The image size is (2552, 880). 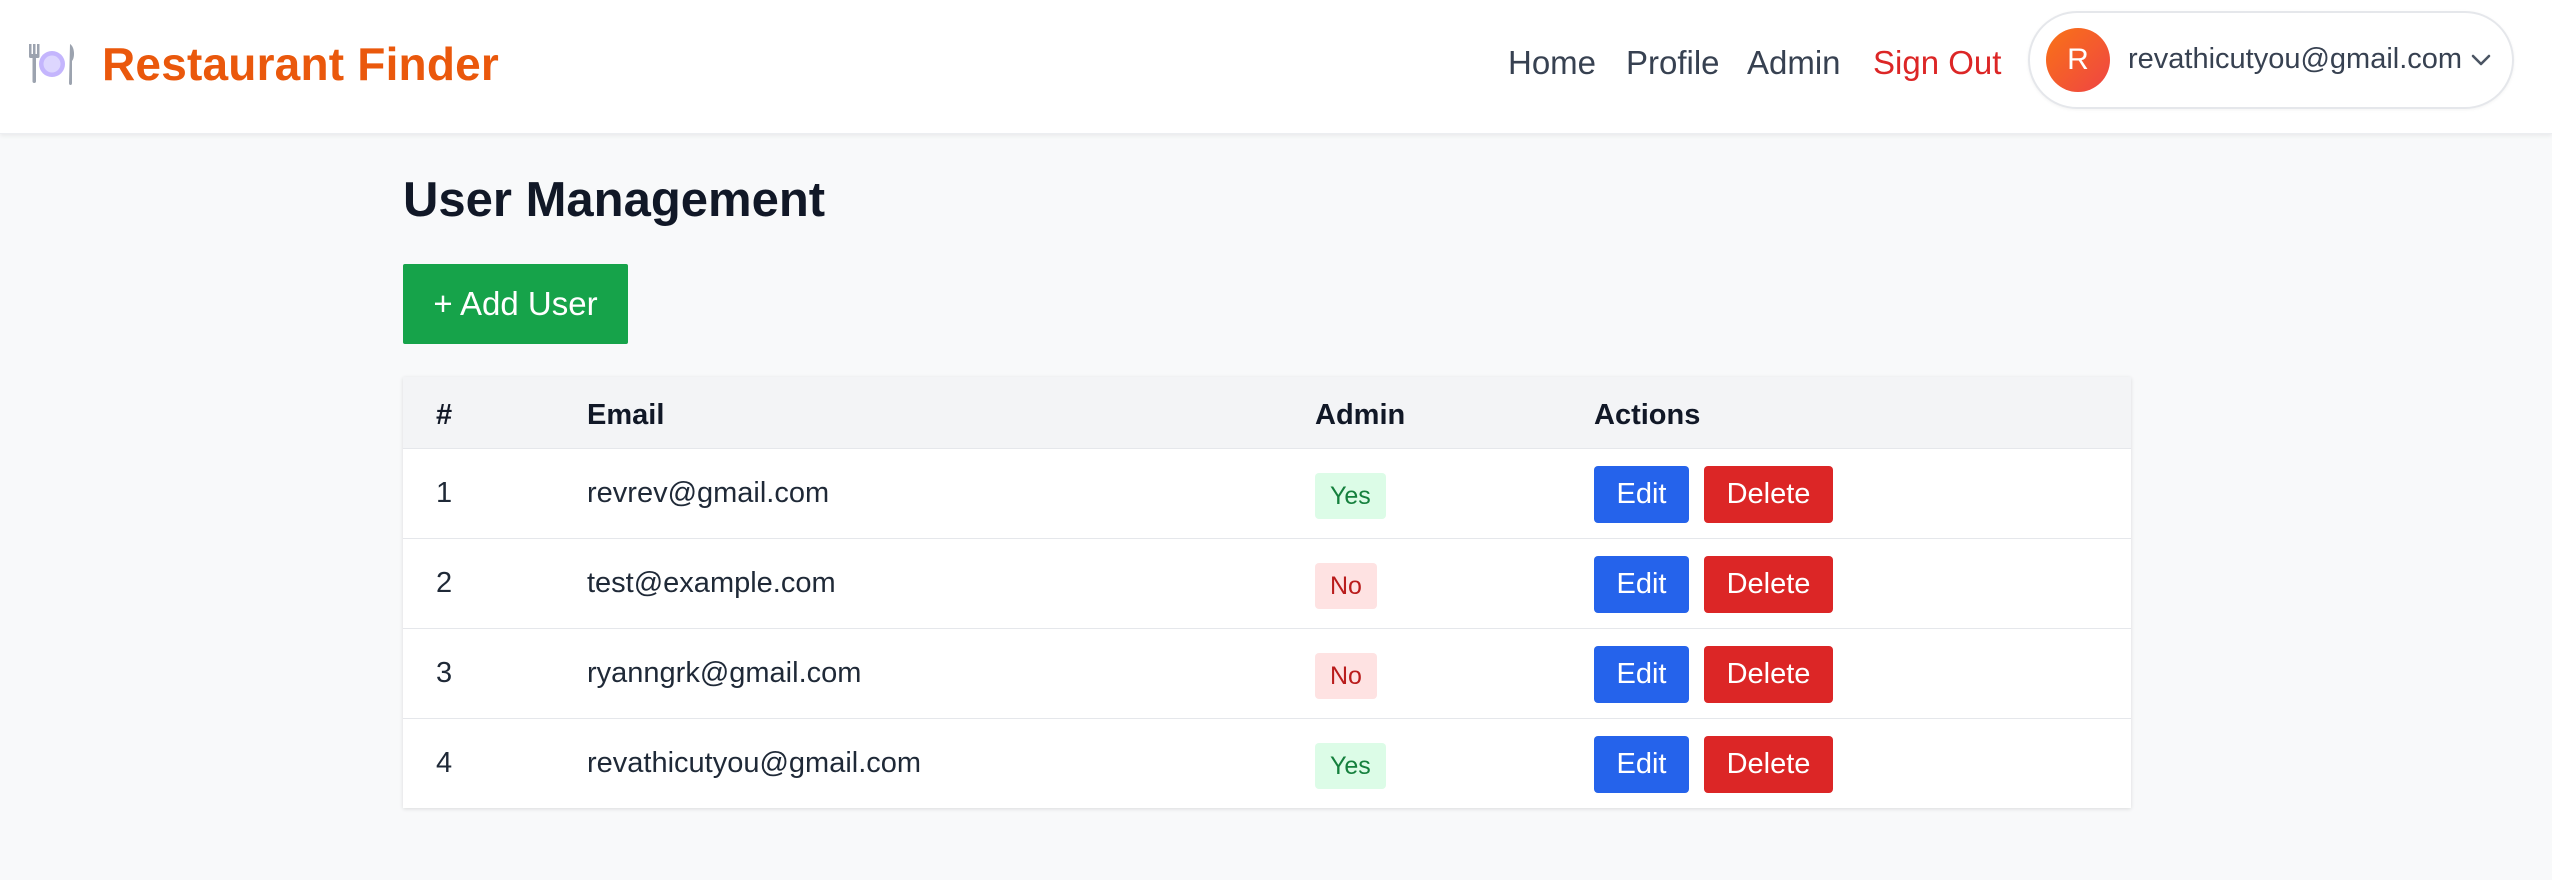 I want to click on table-row: 3 ryanngrk@gmail.com No Edit Delete, so click(x=1267, y=674).